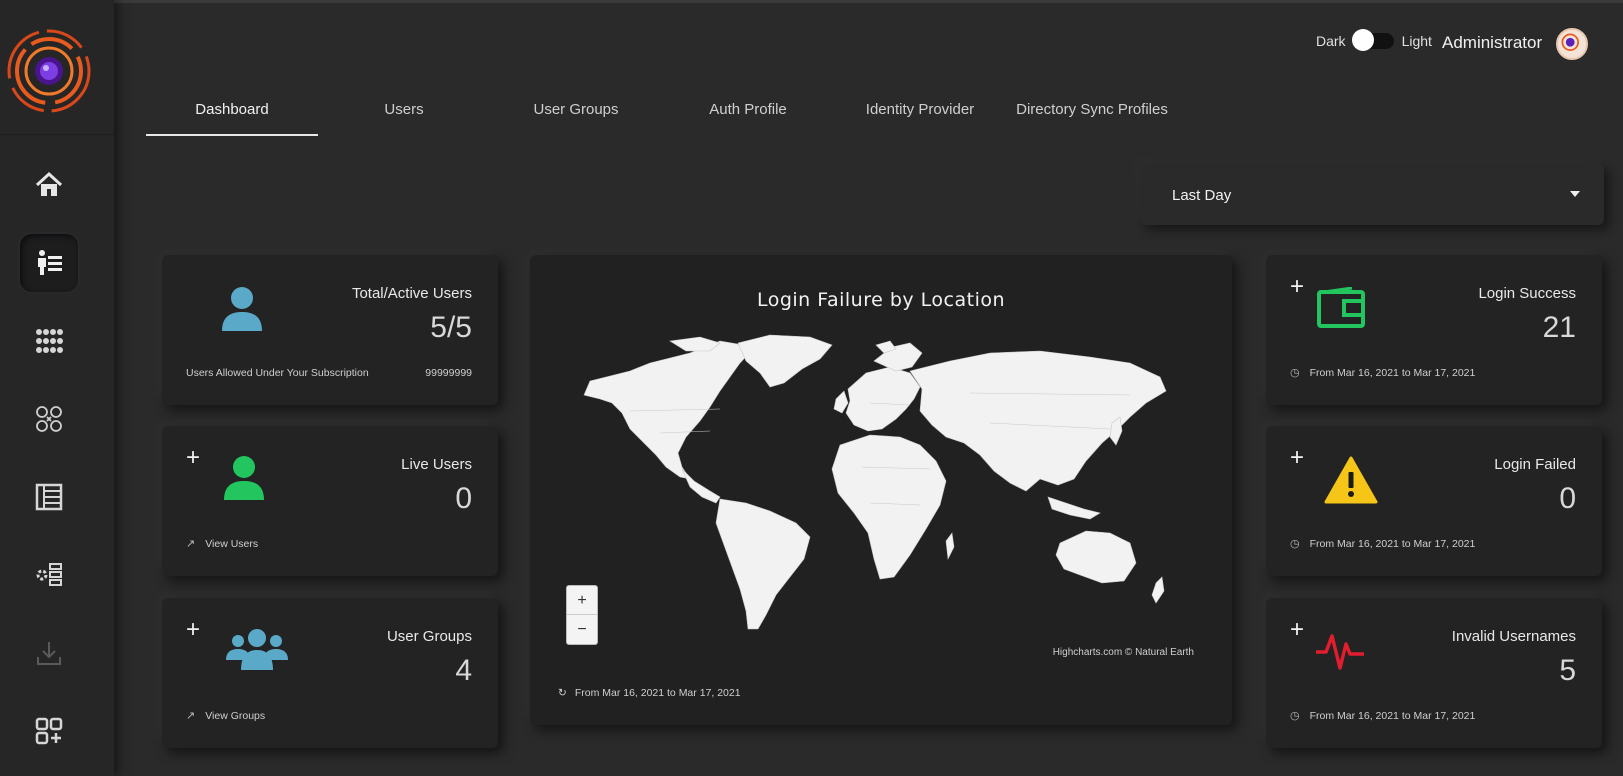 This screenshot has width=1623, height=776. What do you see at coordinates (57, 388) in the screenshot?
I see `sidebar` at bounding box center [57, 388].